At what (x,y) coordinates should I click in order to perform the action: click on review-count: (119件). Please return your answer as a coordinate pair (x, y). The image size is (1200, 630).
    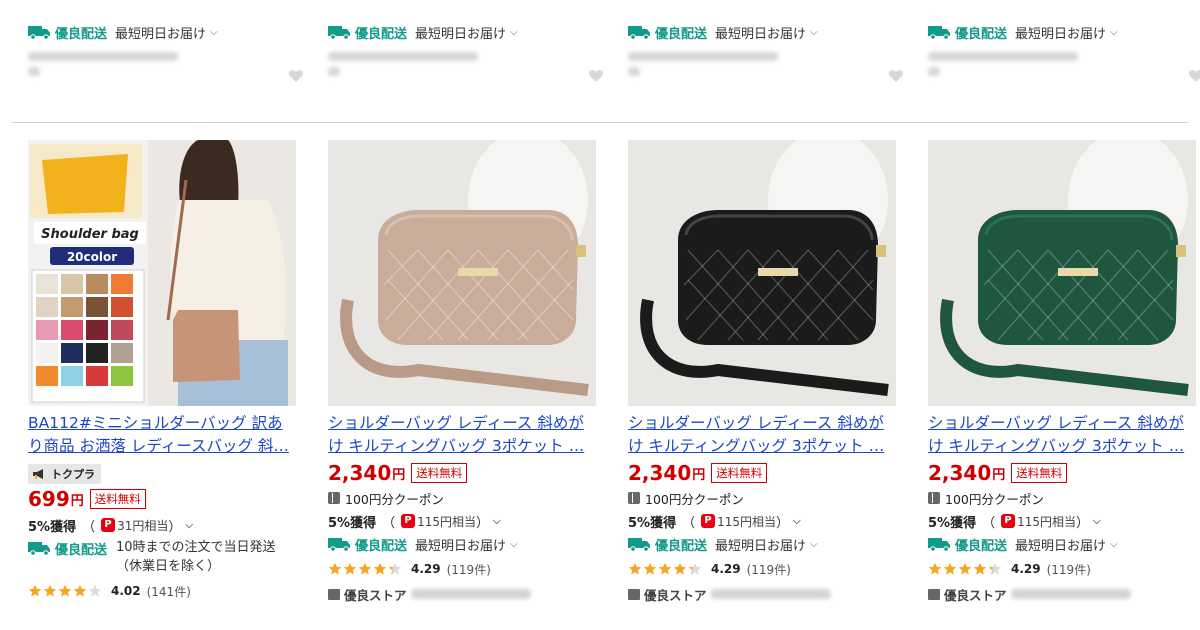
    Looking at the image, I should click on (768, 569).